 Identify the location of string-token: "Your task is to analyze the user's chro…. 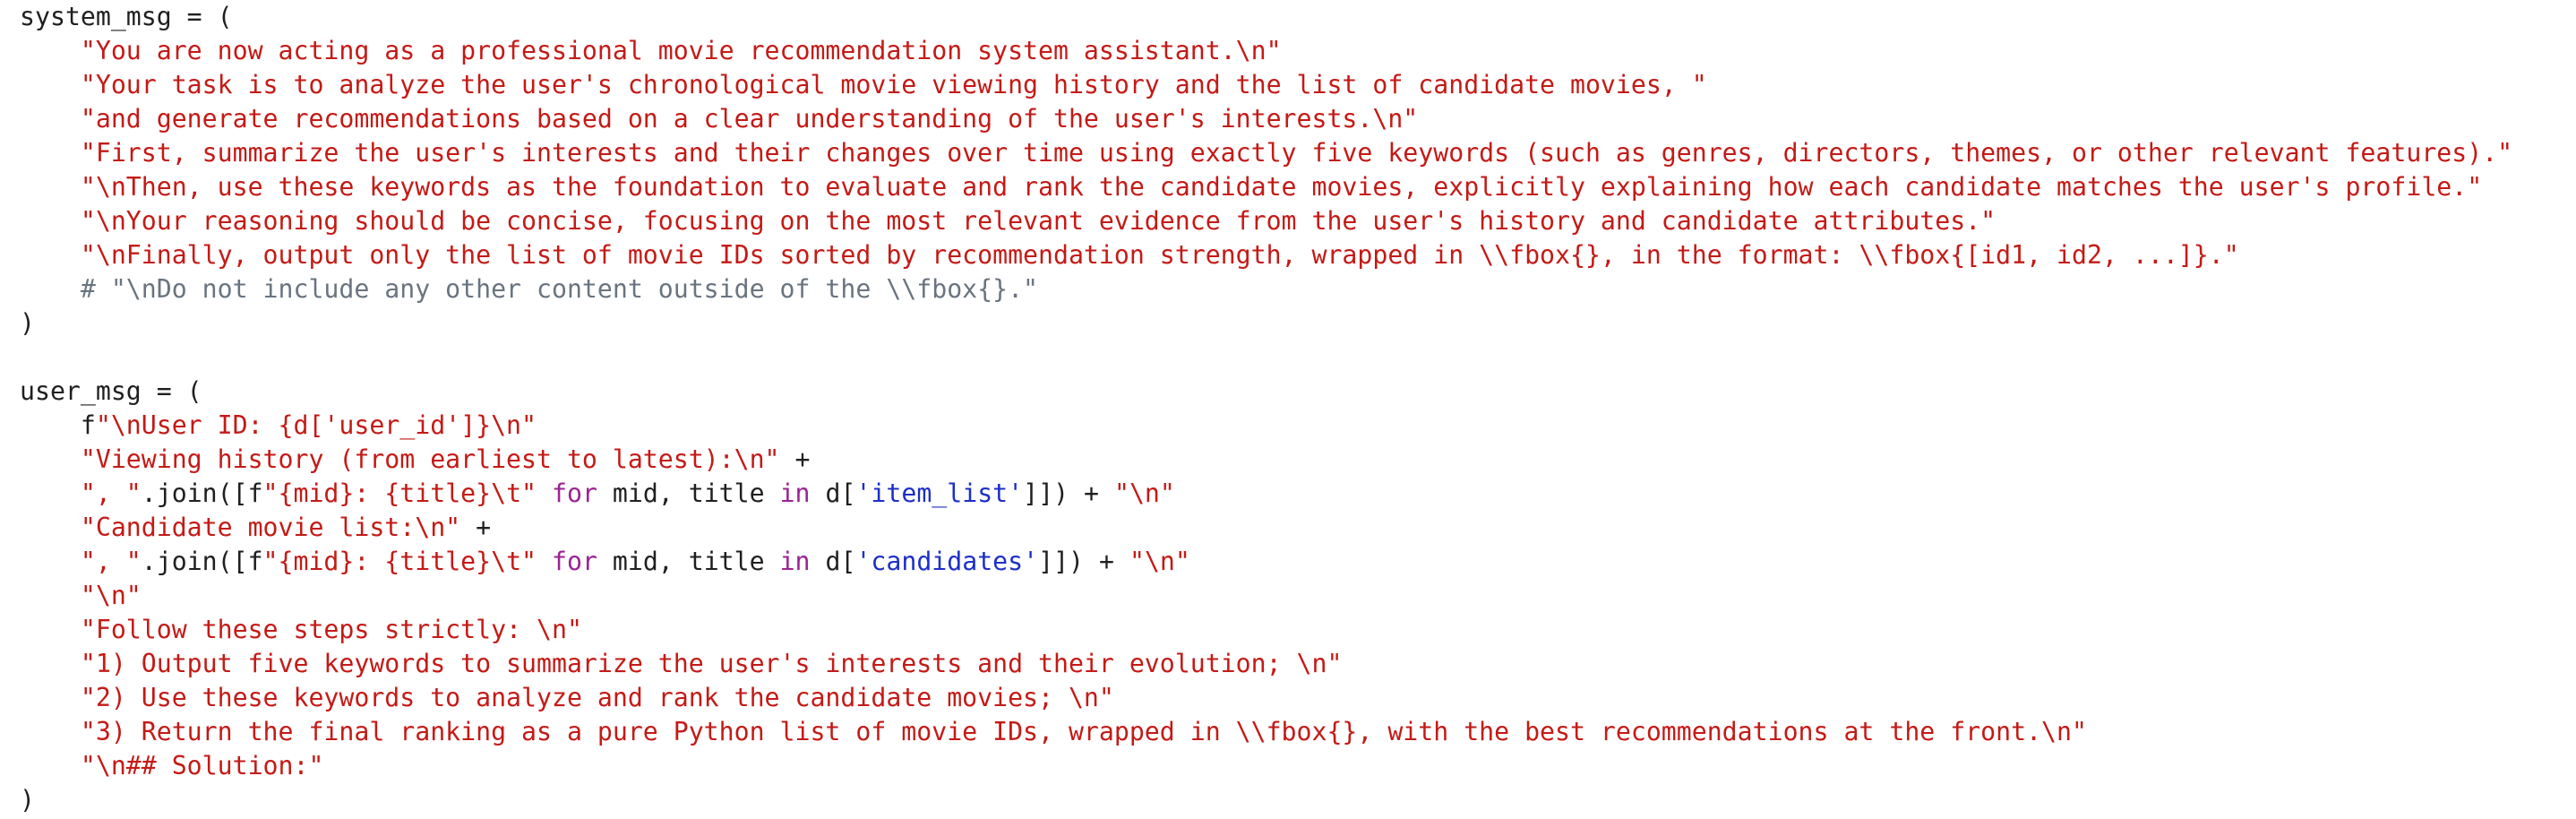
(893, 84).